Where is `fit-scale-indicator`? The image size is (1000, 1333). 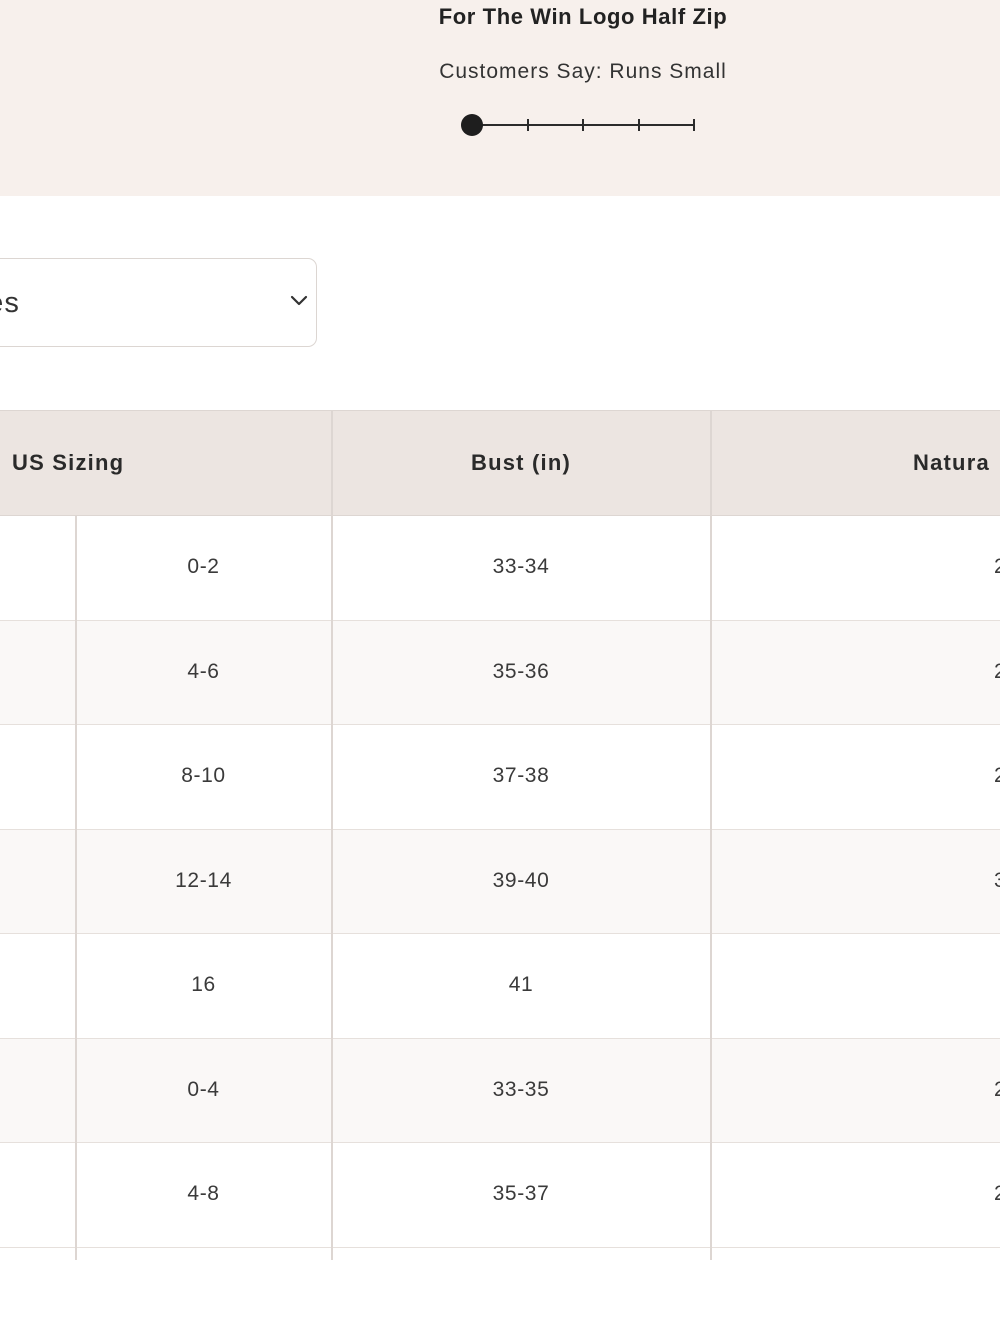 fit-scale-indicator is located at coordinates (578, 125).